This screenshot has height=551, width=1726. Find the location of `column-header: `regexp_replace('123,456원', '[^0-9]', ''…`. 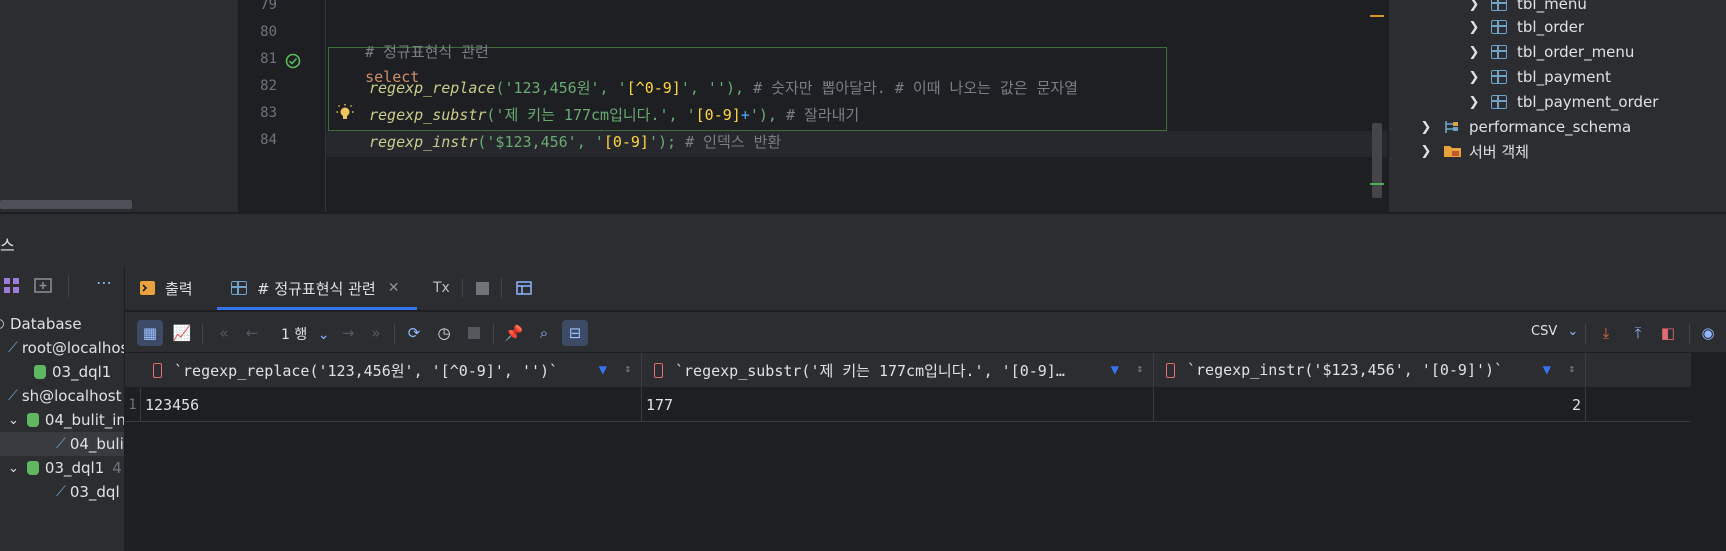

column-header: `regexp_replace('123,456원', '[^0-9]', ''… is located at coordinates (391, 370).